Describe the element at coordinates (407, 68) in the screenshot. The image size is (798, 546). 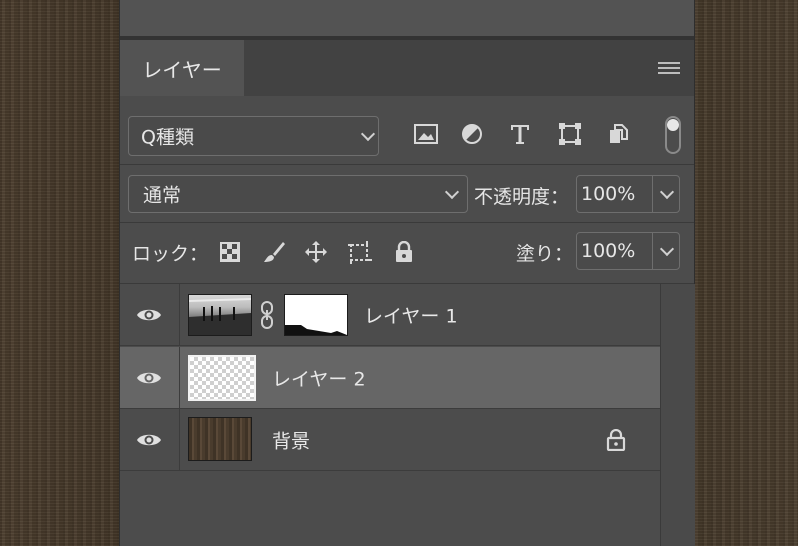
I see `panel-tab-bar: レイヤー` at that location.